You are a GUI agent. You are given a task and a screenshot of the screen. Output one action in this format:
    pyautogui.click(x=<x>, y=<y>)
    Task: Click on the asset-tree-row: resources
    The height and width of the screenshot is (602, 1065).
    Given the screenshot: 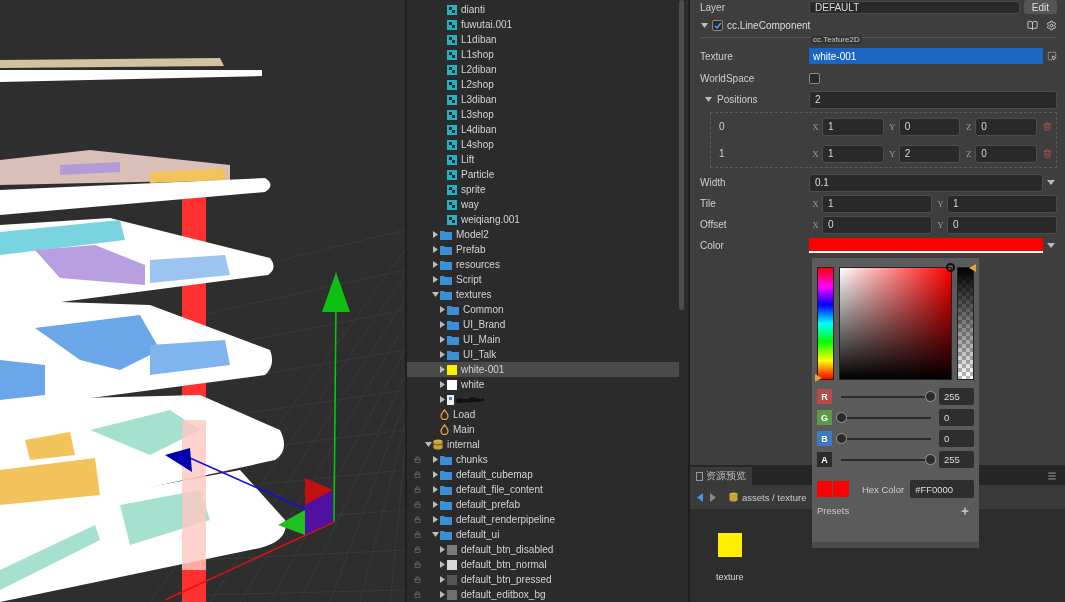 What is the action you would take?
    pyautogui.click(x=543, y=264)
    